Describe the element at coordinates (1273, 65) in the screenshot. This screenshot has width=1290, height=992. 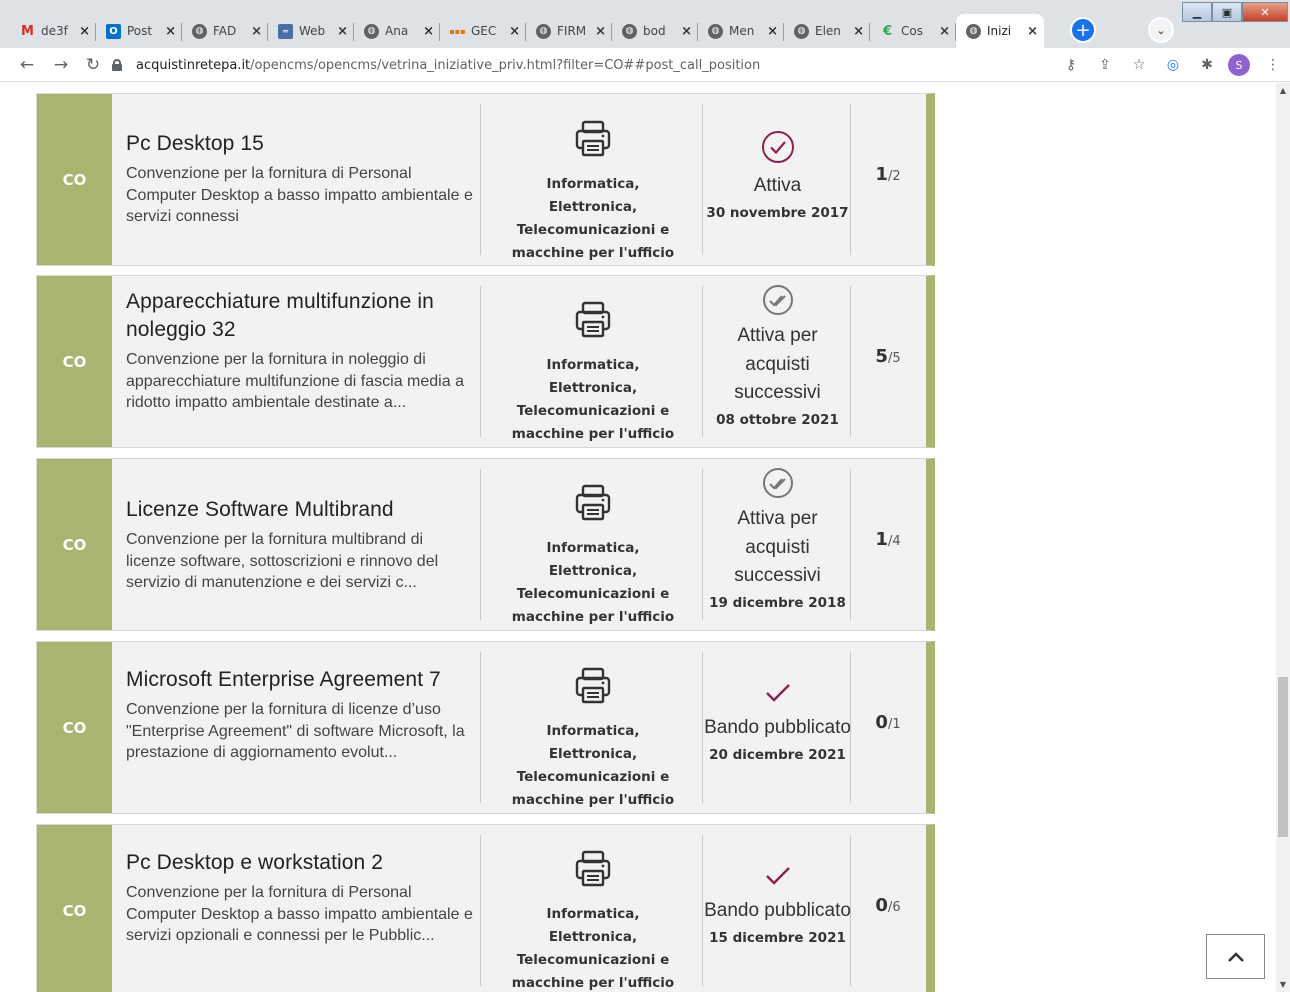
I see `menu-kebab-icon: ⋮` at that location.